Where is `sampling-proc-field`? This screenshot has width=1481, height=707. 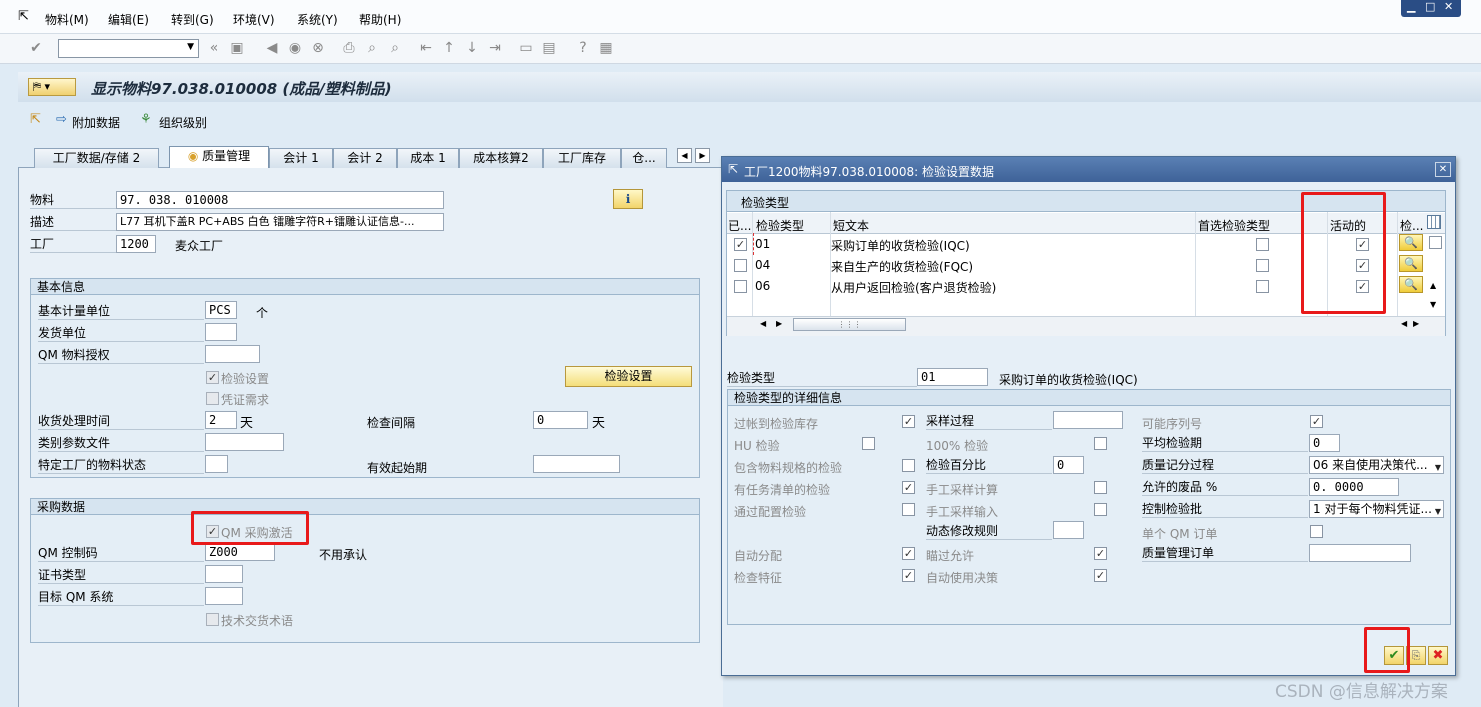 sampling-proc-field is located at coordinates (1088, 420).